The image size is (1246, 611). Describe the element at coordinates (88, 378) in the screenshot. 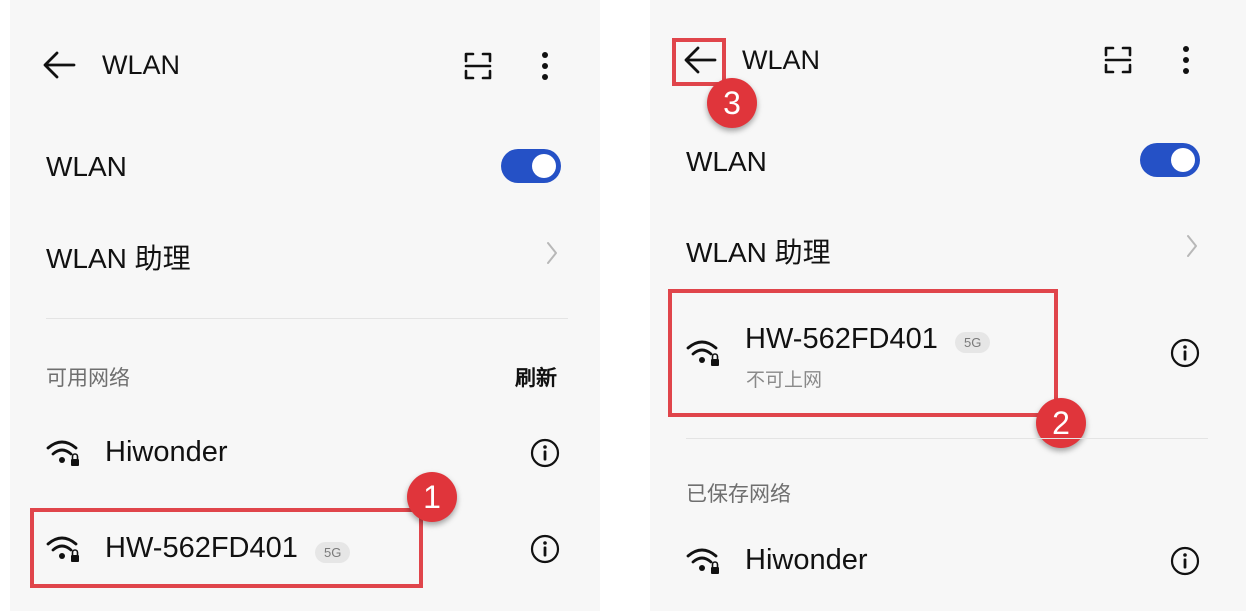

I see `available-networks-header: 可用网络` at that location.